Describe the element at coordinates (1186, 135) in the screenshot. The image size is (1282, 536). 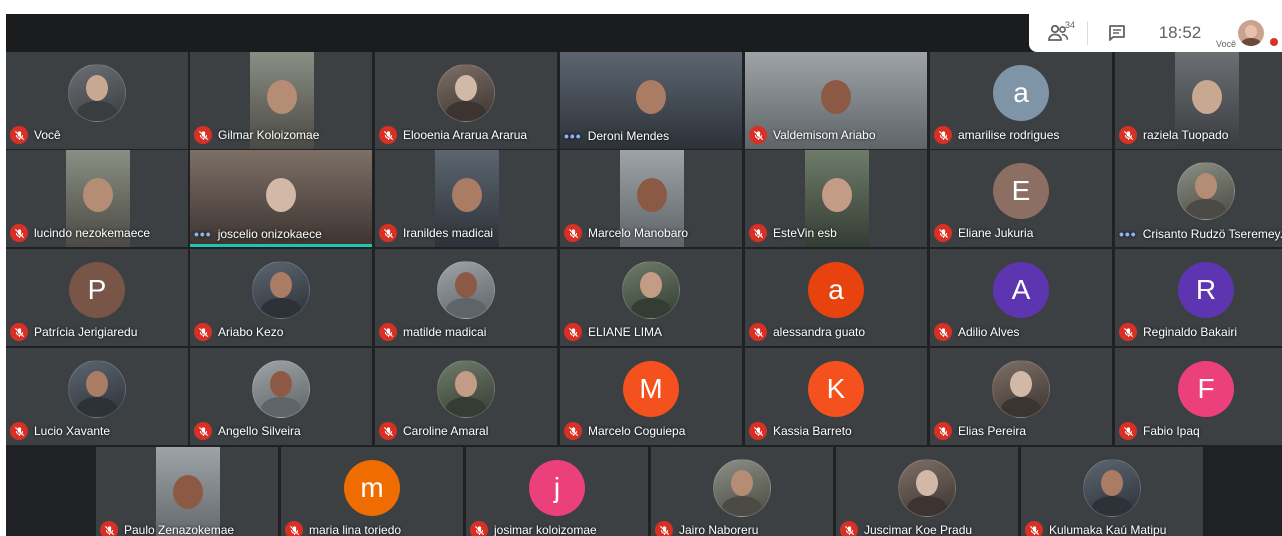
I see `participant-name: raziela Tuopado` at that location.